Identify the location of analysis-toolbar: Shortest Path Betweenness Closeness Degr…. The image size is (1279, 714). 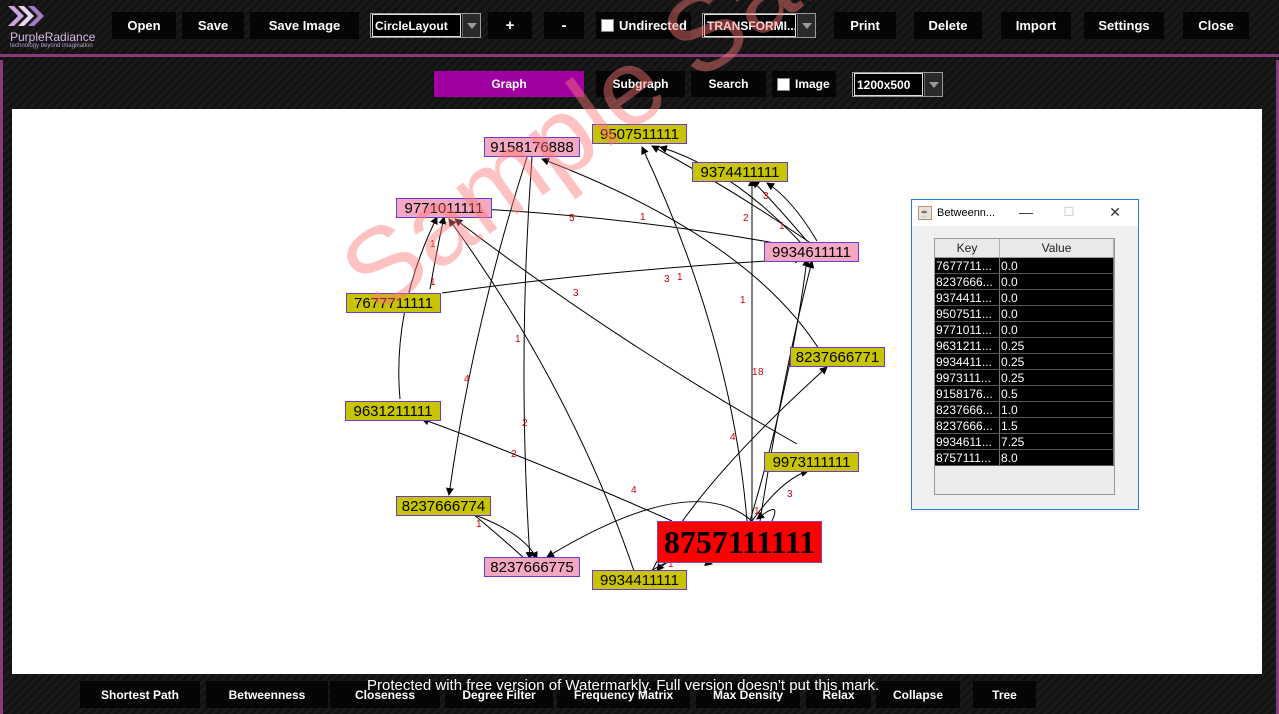
(639, 695).